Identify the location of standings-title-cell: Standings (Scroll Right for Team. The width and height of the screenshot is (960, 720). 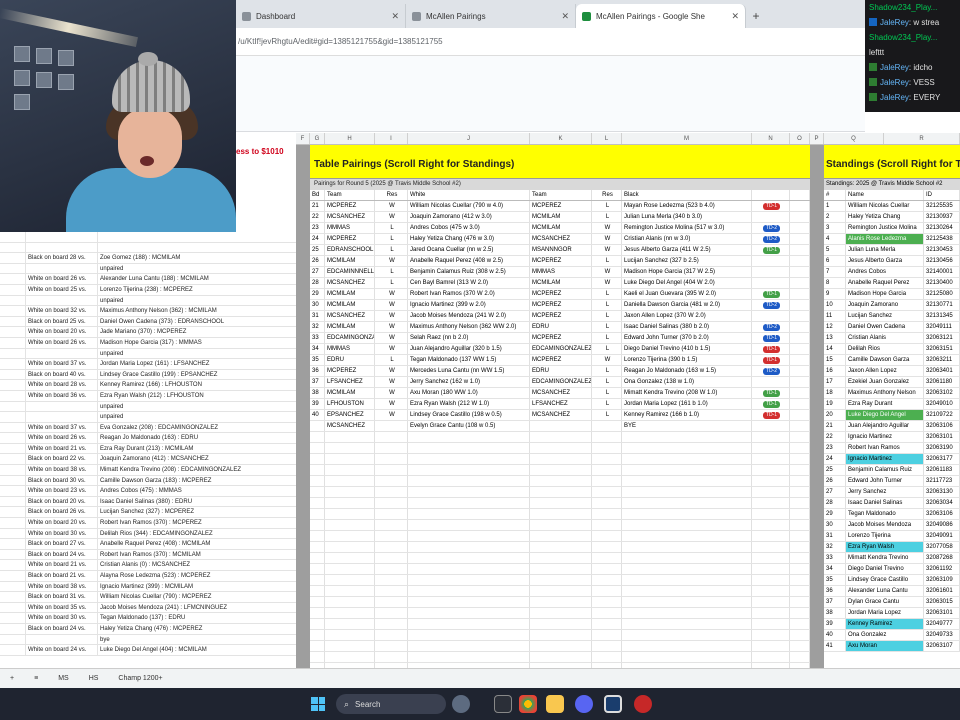
(892, 162).